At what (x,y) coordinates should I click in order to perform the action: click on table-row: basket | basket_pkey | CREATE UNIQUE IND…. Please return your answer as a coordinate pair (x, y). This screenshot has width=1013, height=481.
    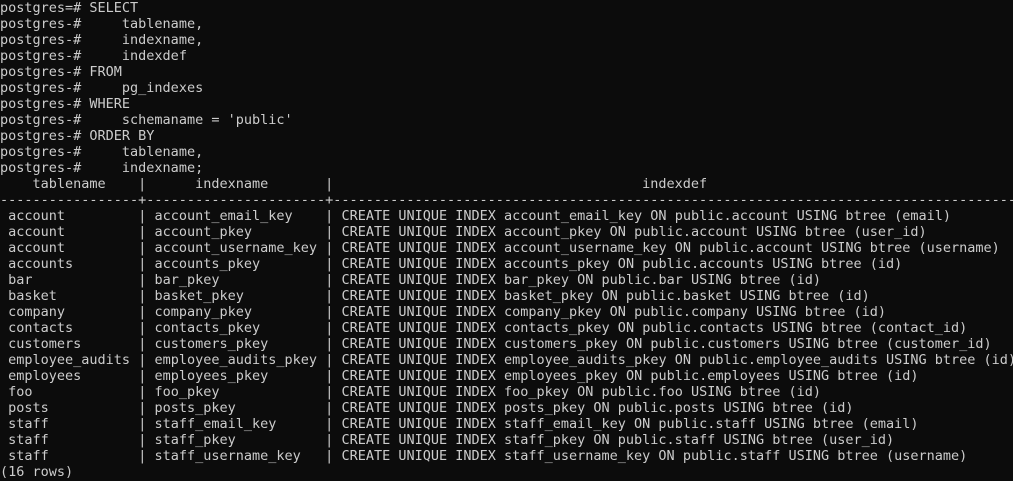
    Looking at the image, I should click on (506, 296).